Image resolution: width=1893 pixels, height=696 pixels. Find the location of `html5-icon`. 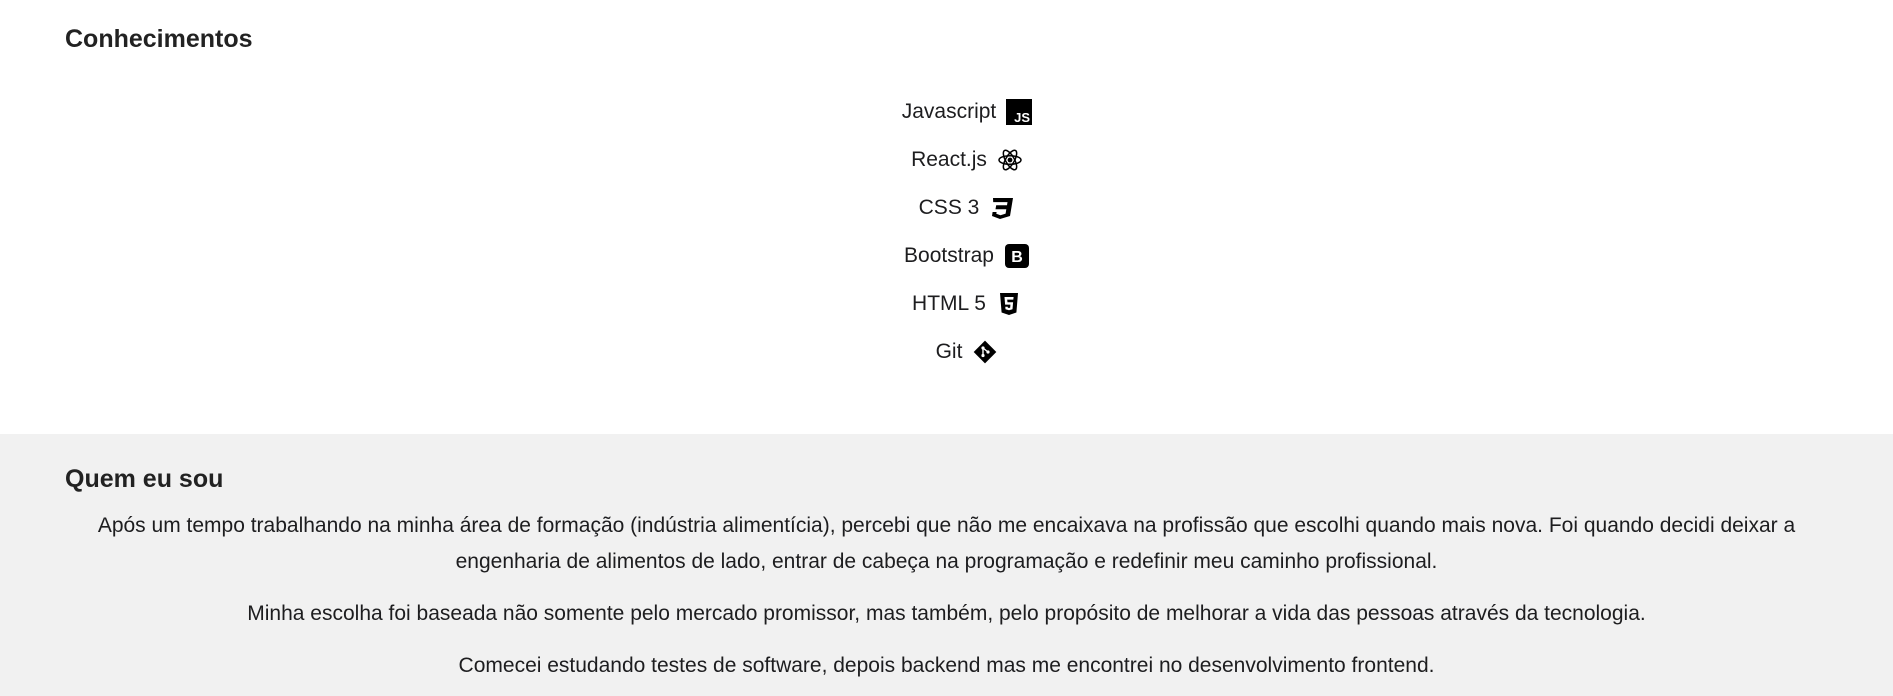

html5-icon is located at coordinates (1009, 304).